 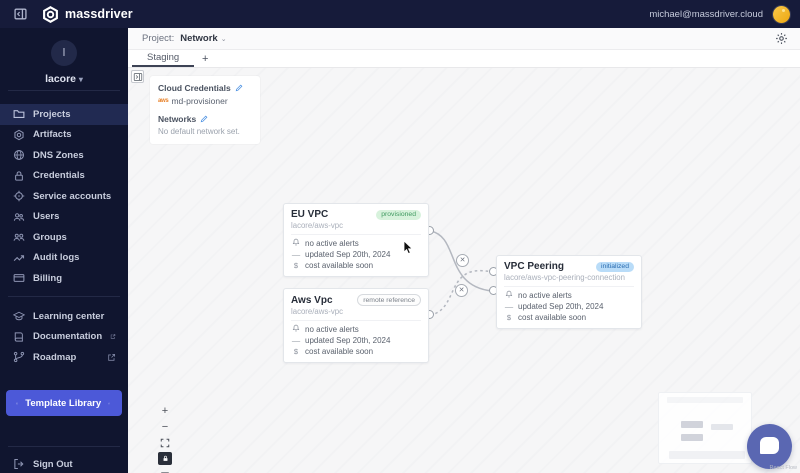 I want to click on sidebar-nav-item: Credentials, so click(x=64, y=176).